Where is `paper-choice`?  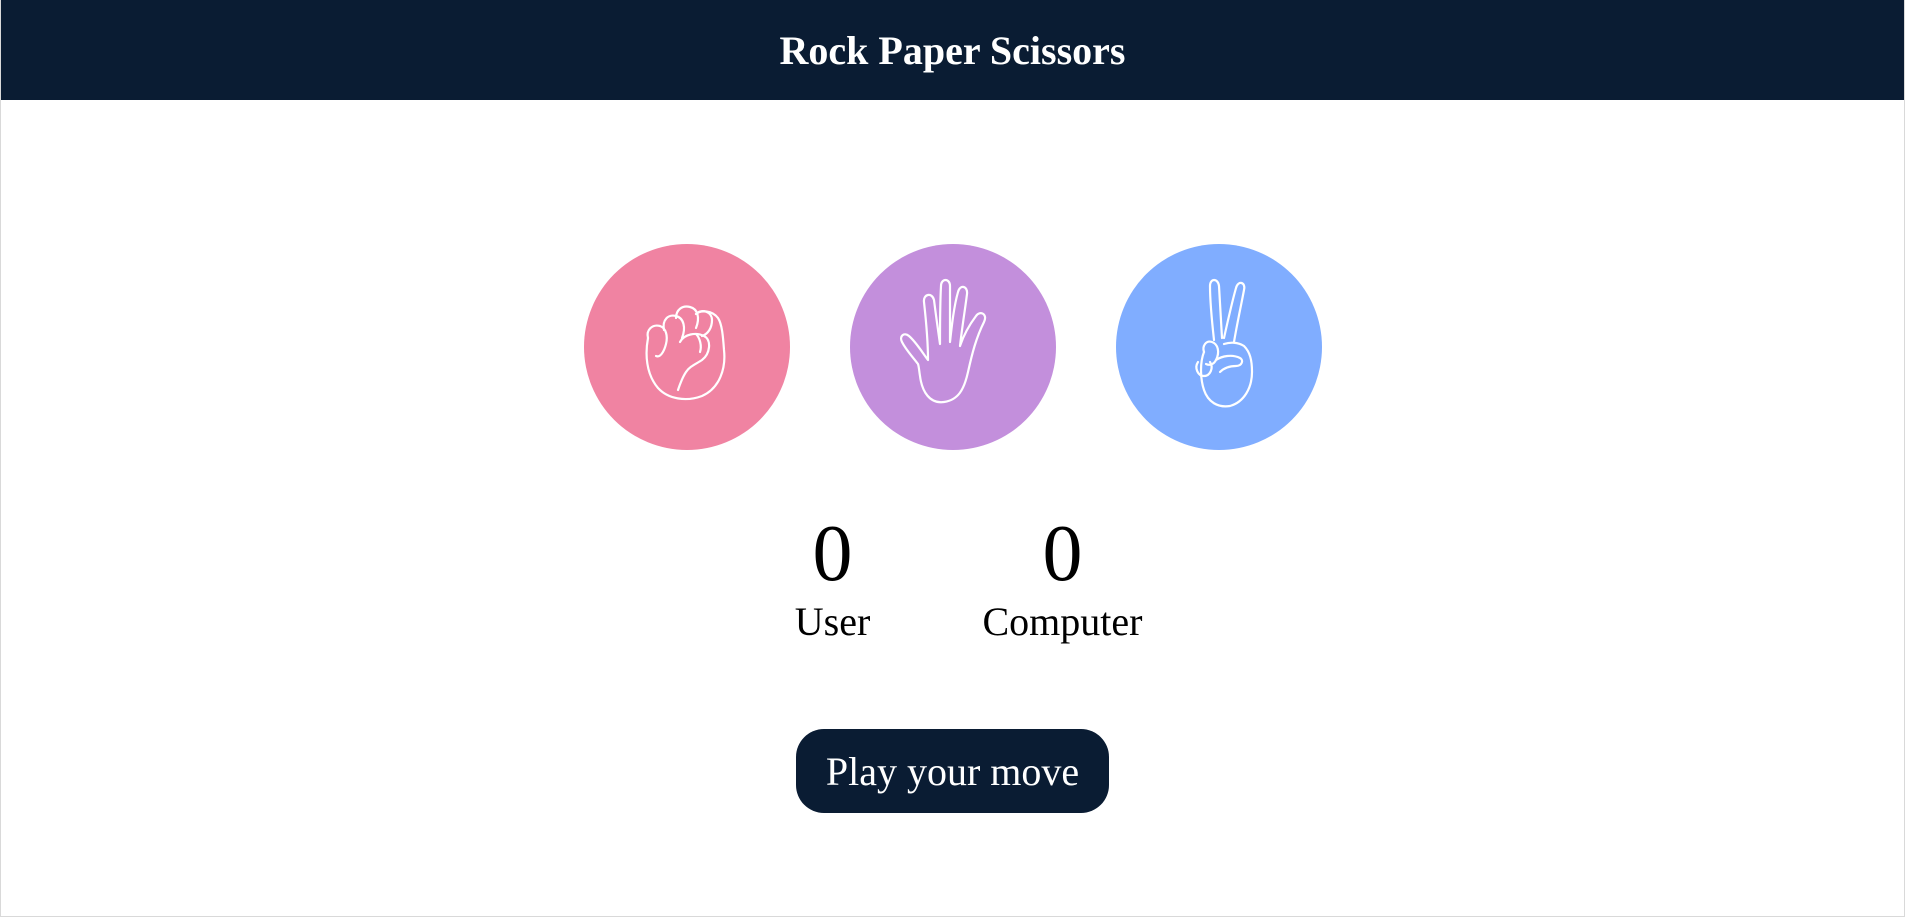
paper-choice is located at coordinates (952, 347).